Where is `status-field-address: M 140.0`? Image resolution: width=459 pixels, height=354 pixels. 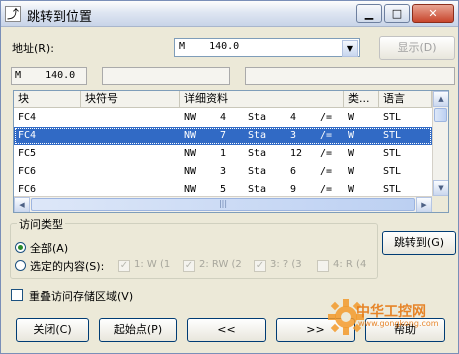
status-field-address: M 140.0 is located at coordinates (49, 76).